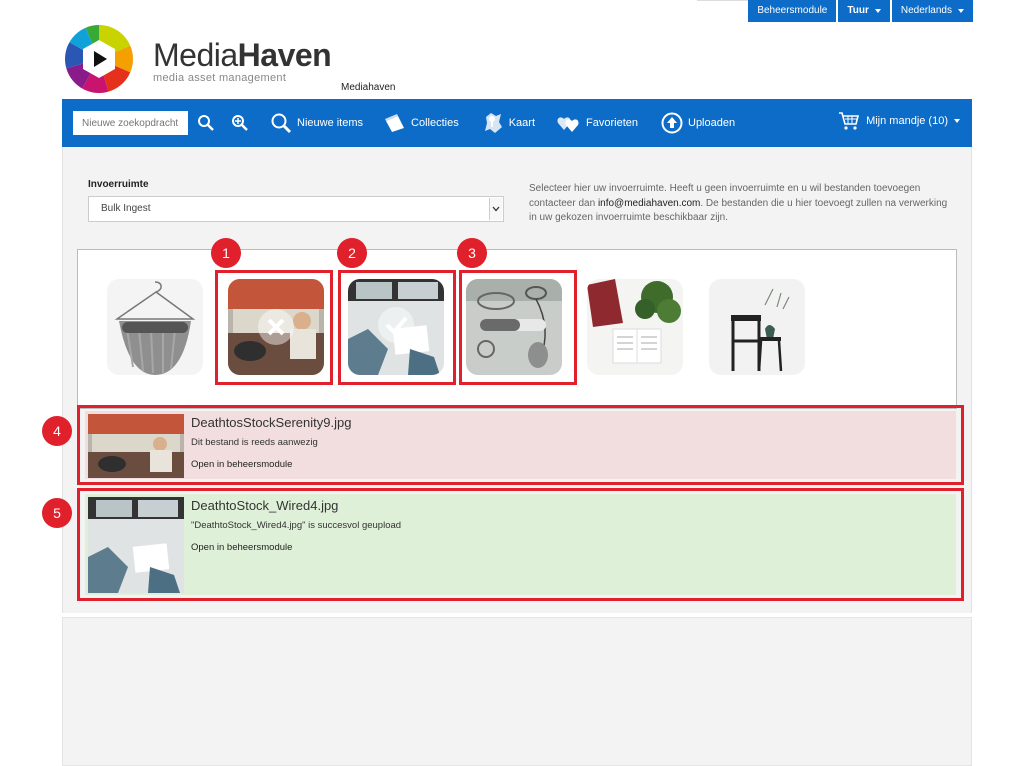 The width and height of the screenshot is (1024, 766). I want to click on result-filename: DeathtosStockSerenity9.jpg, so click(271, 422).